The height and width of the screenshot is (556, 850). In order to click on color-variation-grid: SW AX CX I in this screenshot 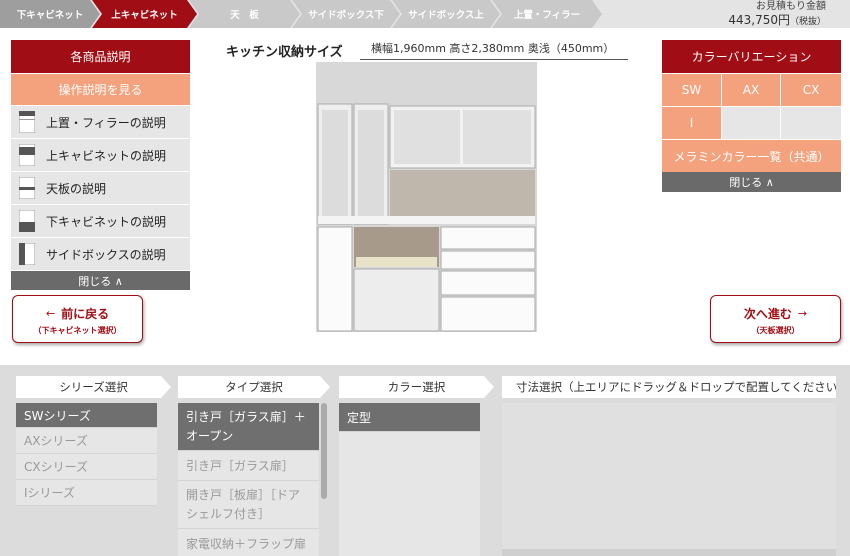, I will do `click(751, 106)`.